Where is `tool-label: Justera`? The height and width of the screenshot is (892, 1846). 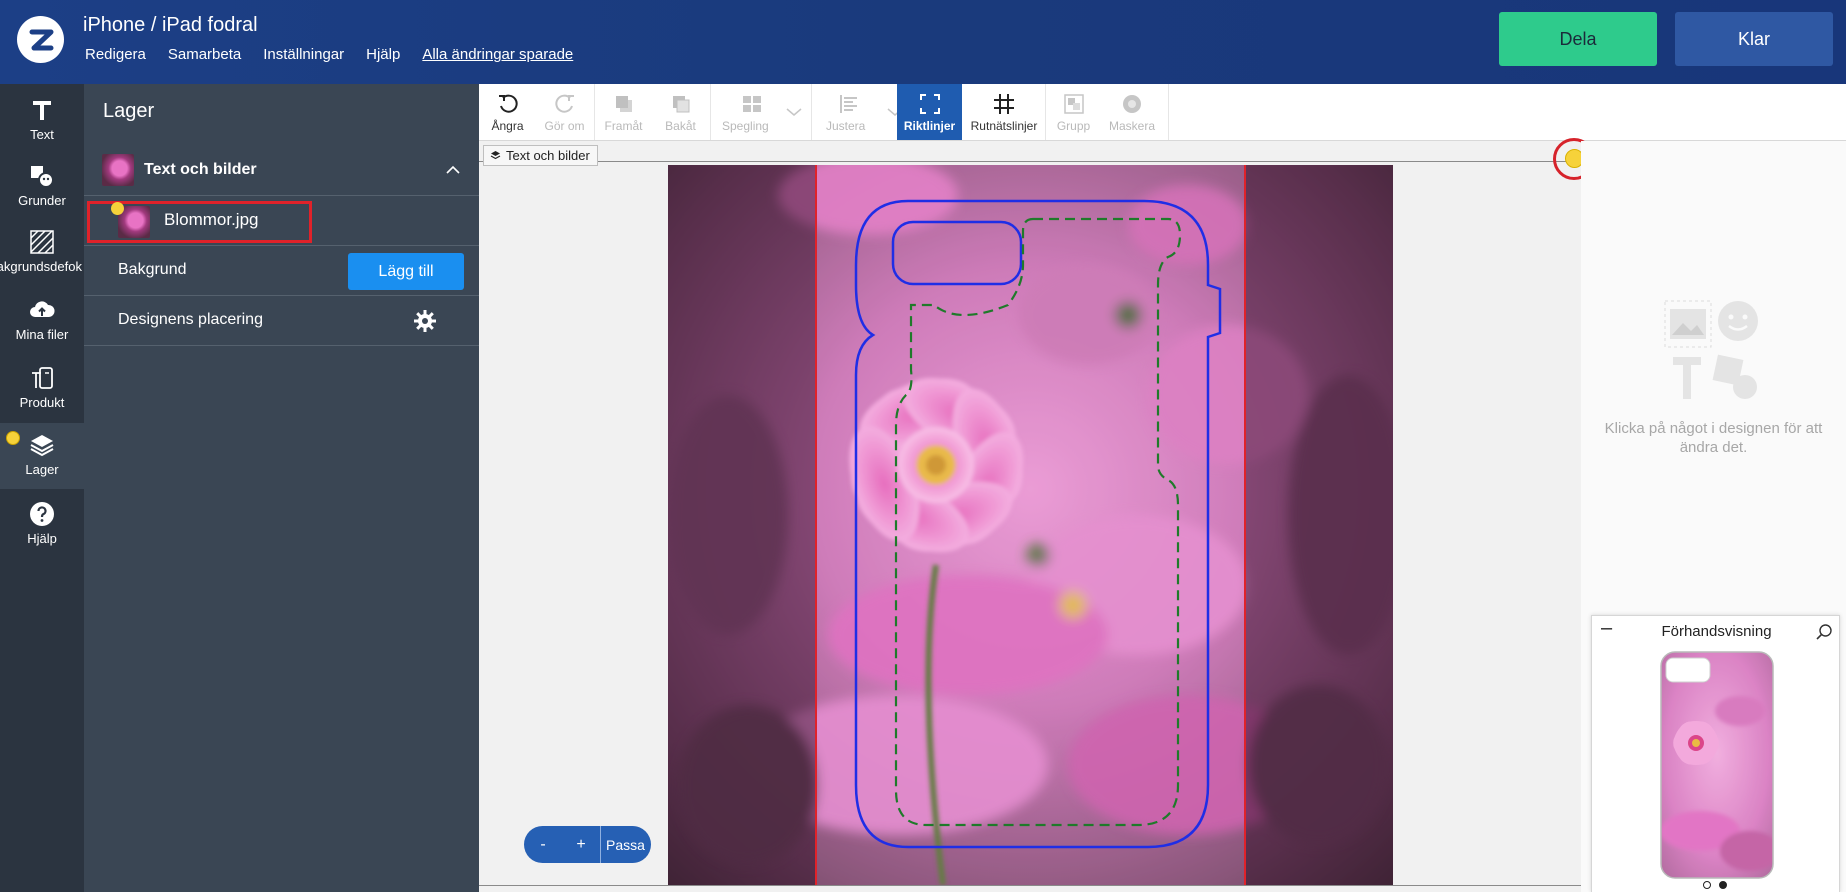
tool-label: Justera is located at coordinates (846, 126).